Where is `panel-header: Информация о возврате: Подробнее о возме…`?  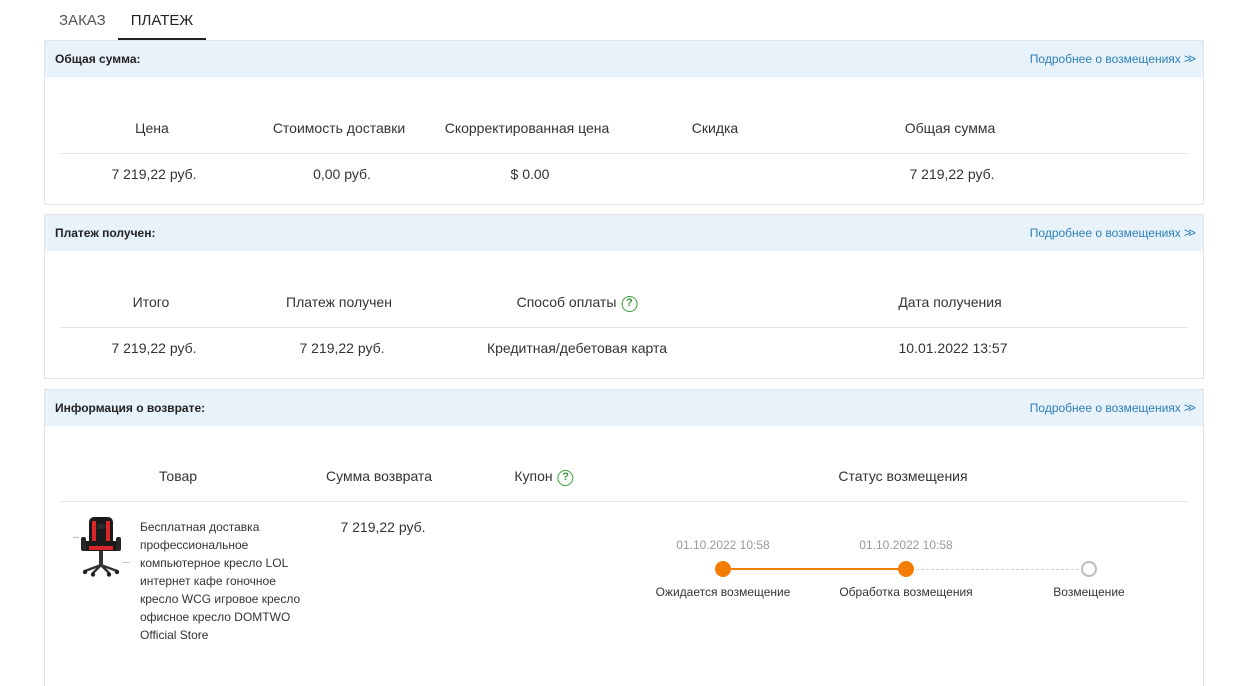
panel-header: Информация о возврате: Подробнее о возме… is located at coordinates (624, 408).